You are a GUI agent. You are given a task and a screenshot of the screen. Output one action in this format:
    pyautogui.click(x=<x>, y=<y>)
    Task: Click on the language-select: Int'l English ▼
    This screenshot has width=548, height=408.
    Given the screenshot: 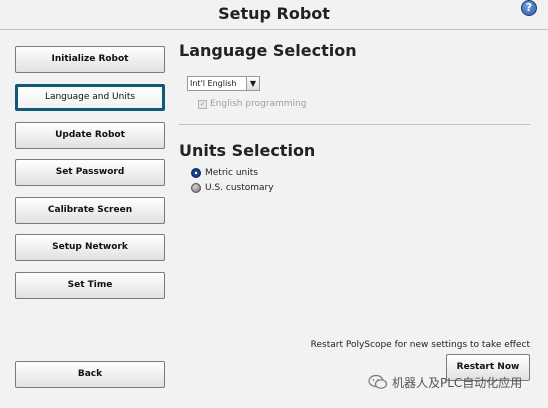 What is the action you would take?
    pyautogui.click(x=223, y=83)
    